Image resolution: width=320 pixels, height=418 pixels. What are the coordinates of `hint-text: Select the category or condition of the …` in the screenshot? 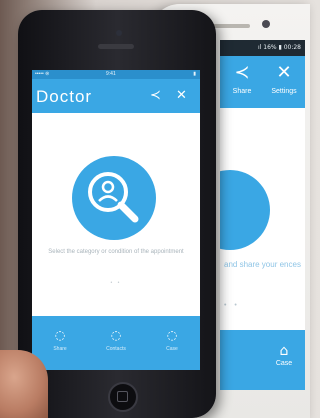 It's located at (116, 252).